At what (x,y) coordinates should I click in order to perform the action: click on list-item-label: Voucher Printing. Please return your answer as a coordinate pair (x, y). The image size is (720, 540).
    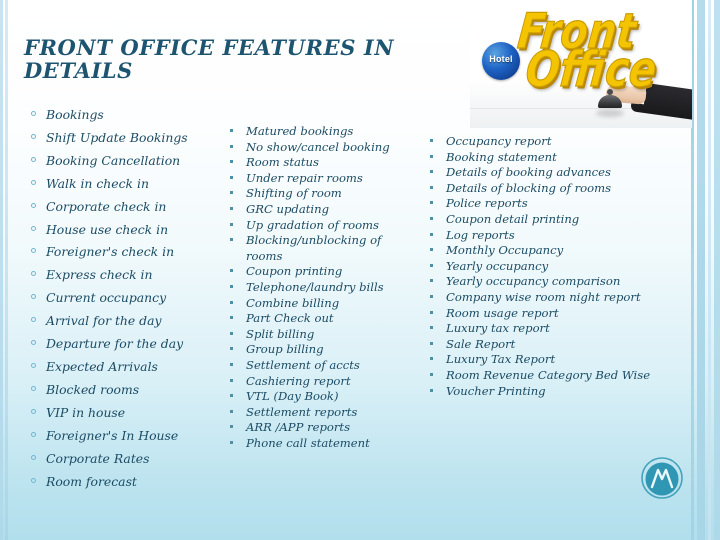
    Looking at the image, I should click on (496, 390).